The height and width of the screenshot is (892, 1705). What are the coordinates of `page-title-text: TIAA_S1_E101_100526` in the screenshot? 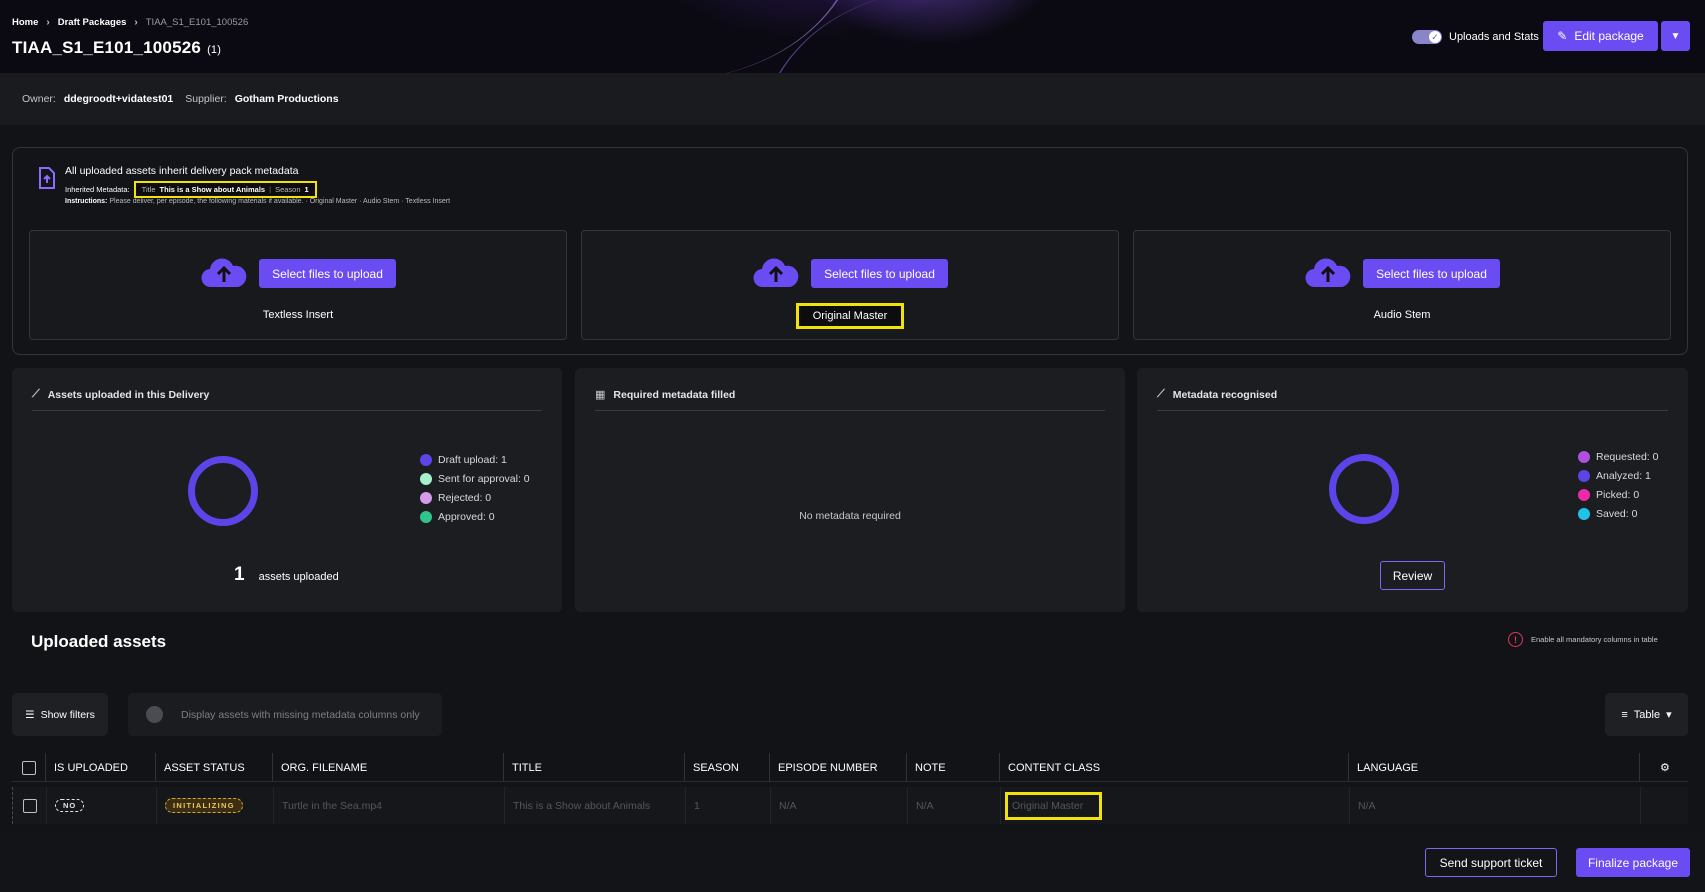 It's located at (107, 47).